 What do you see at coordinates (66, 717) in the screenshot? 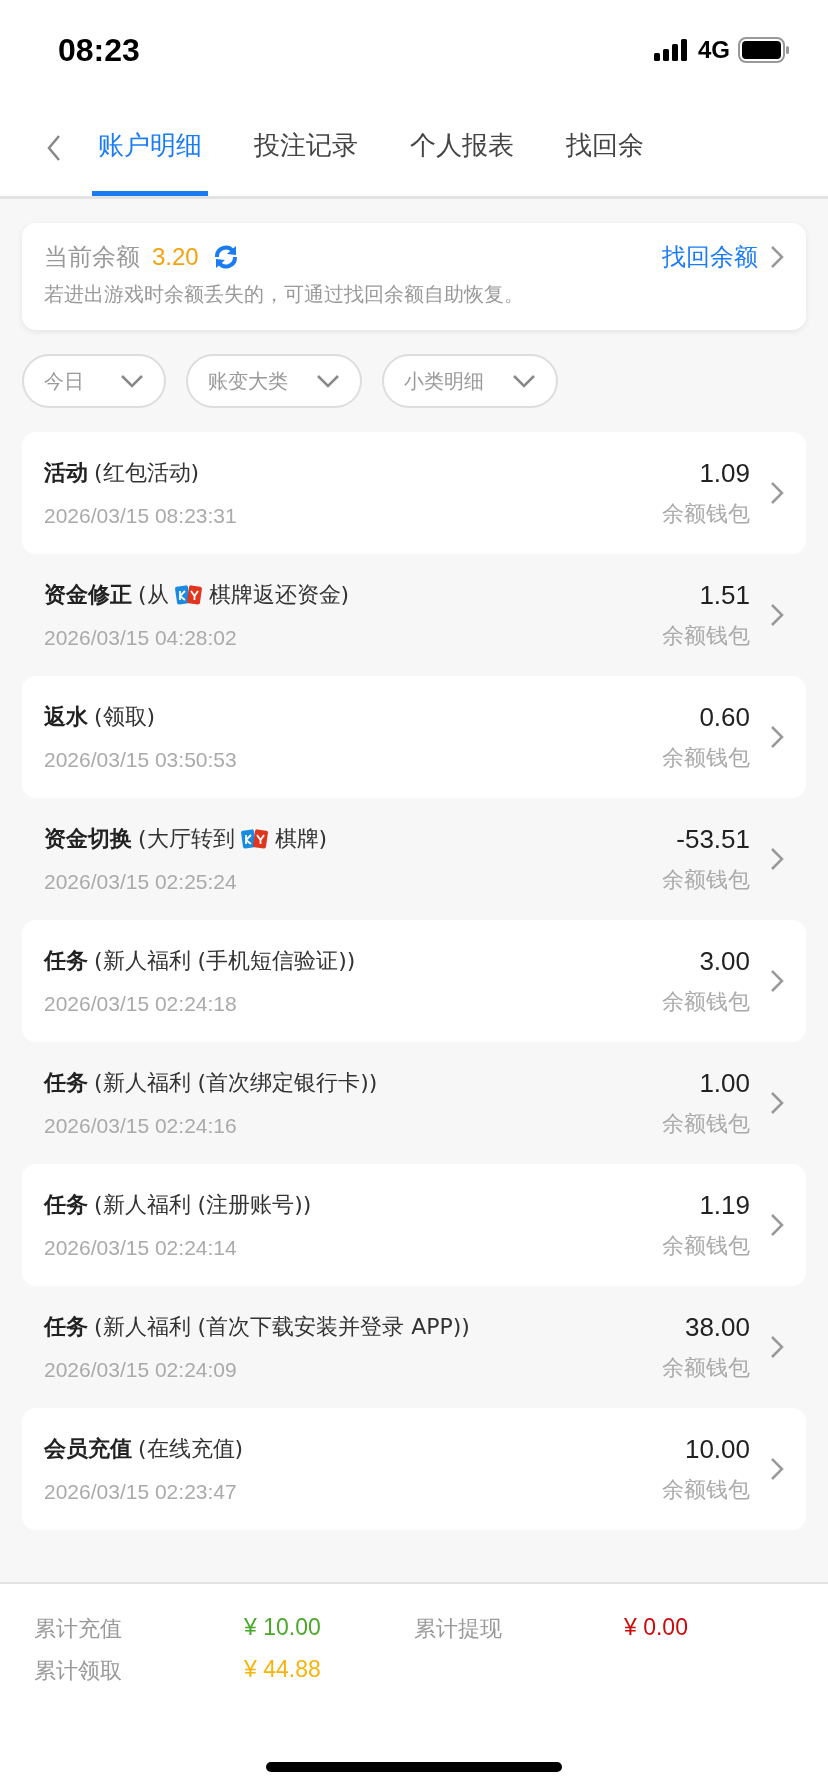
I see `entry-category: 返水` at bounding box center [66, 717].